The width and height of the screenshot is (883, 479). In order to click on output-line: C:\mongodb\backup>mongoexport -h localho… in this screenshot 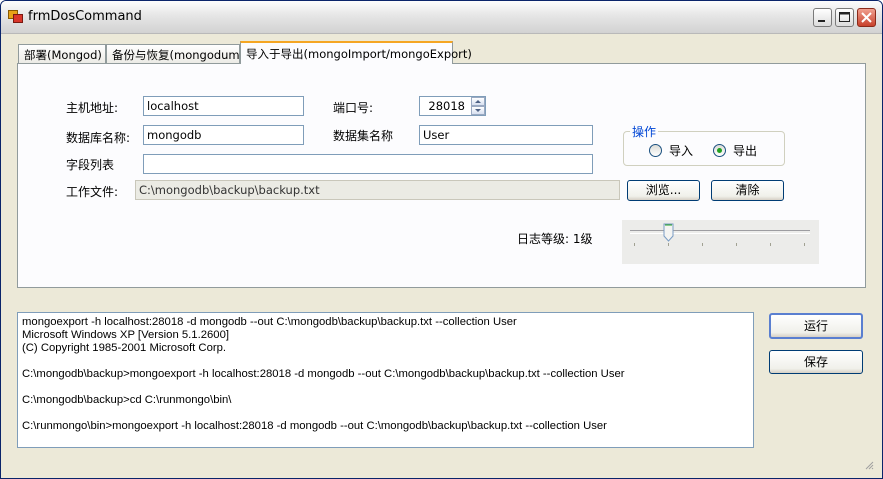, I will do `click(323, 374)`.